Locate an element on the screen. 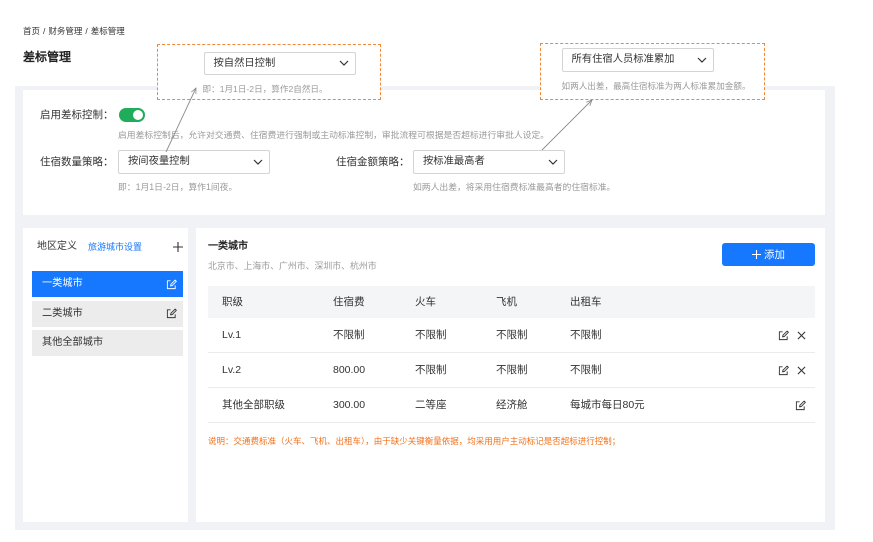 The image size is (873, 542). annotation-amount-option: 所有住宿人员标准累加 如两人出差，最高住宿标准为两人标准累加金额。 is located at coordinates (652, 71).